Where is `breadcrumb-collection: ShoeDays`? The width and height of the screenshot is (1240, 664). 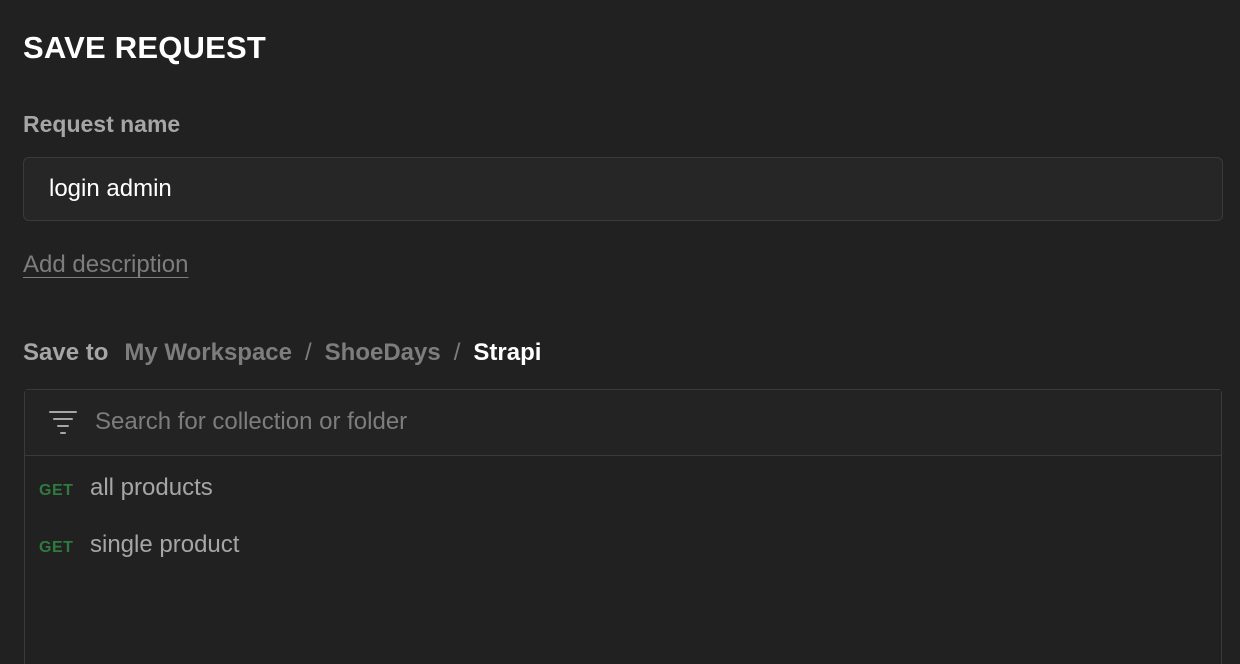
breadcrumb-collection: ShoeDays is located at coordinates (383, 353).